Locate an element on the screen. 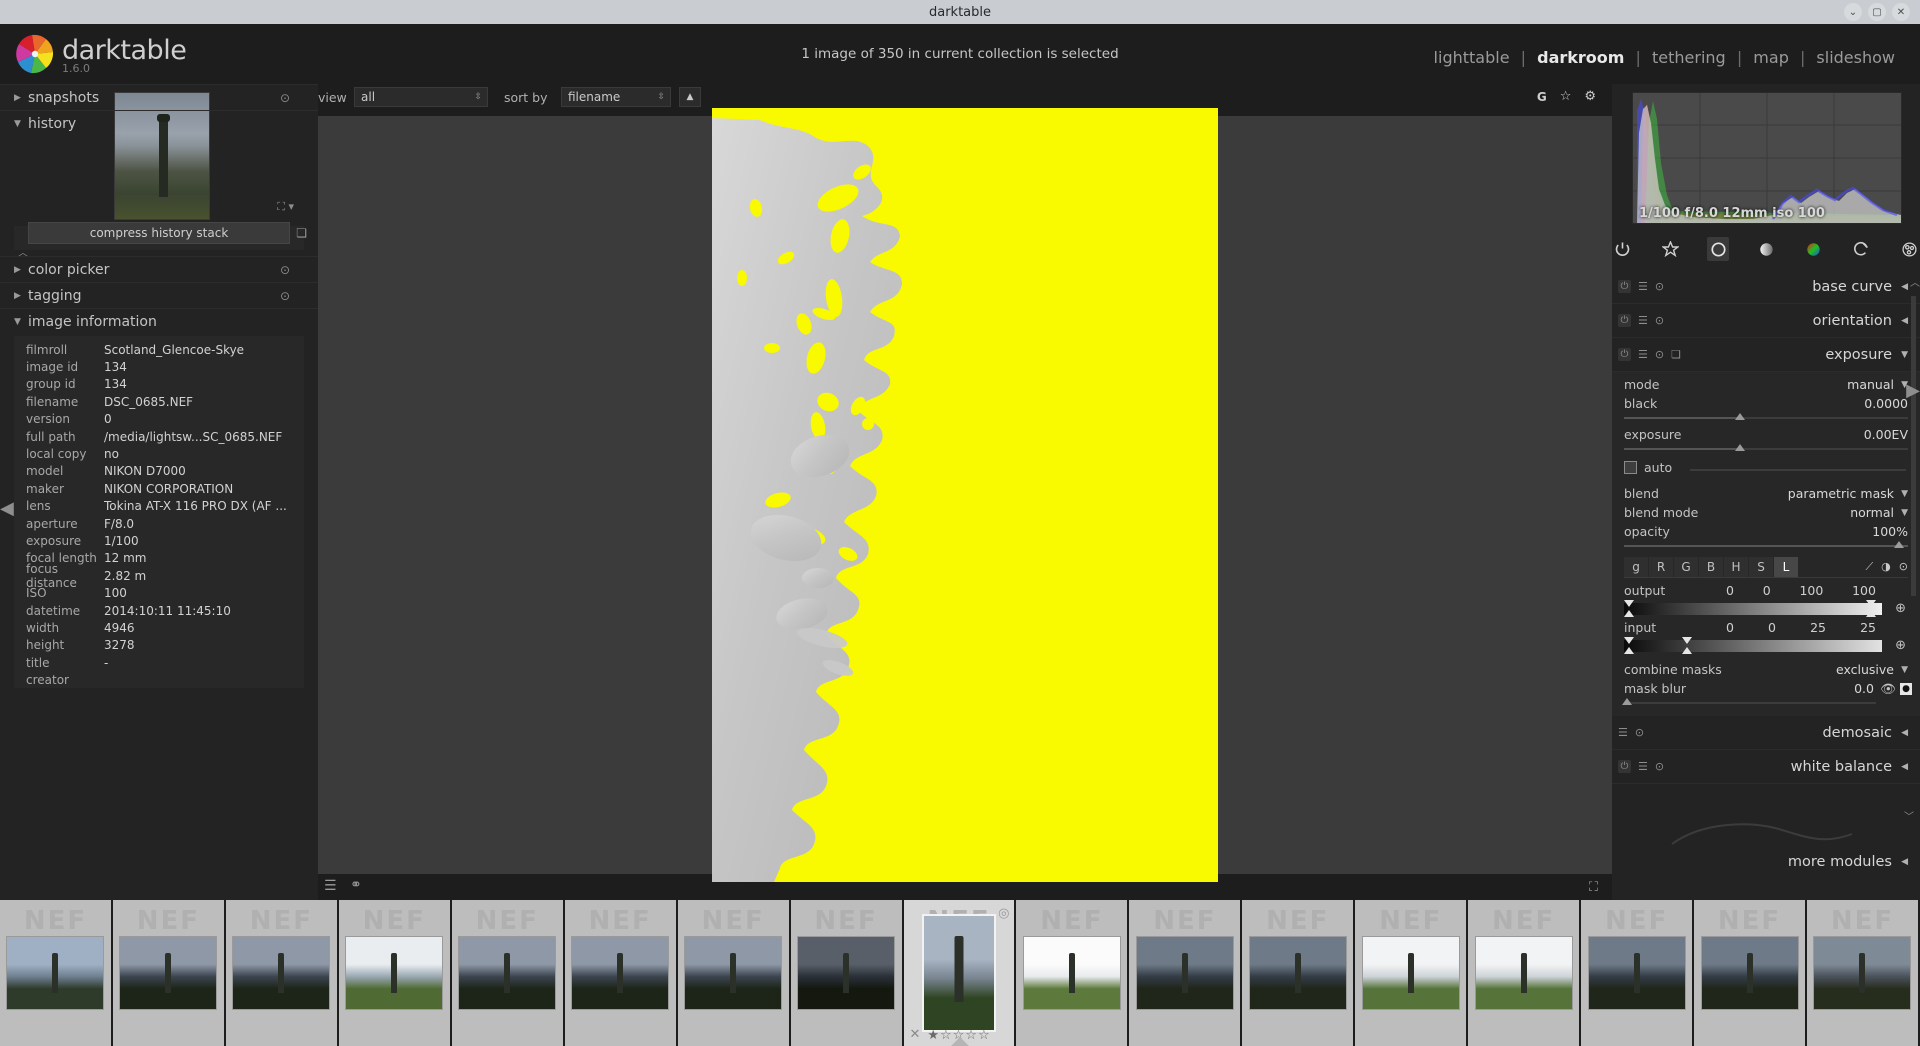 This screenshot has width=1920, height=1046. maximize-button: ▢ is located at coordinates (1877, 12).